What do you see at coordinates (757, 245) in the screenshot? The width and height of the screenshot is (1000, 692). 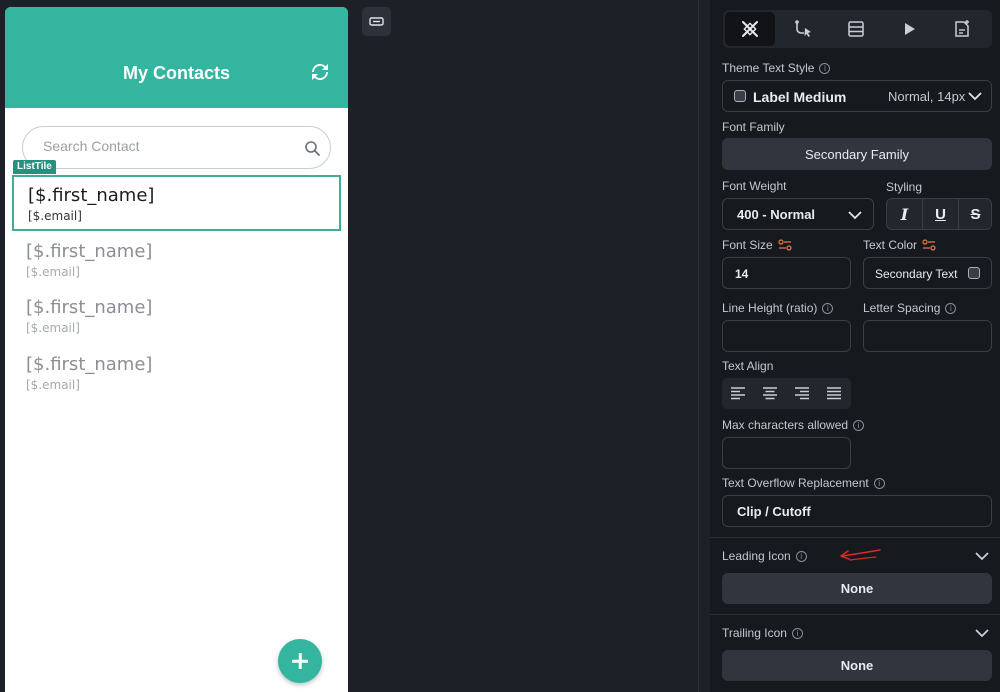 I see `font-size-label: Font Size` at bounding box center [757, 245].